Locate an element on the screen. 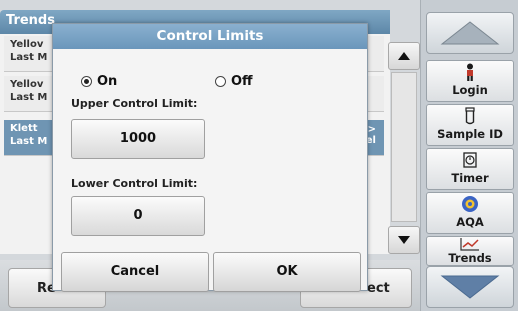  arrow-up-icon is located at coordinates (470, 33).